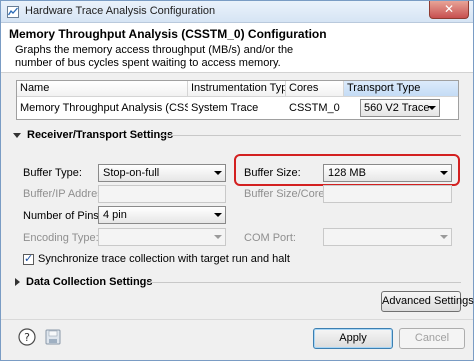 The height and width of the screenshot is (361, 474). I want to click on cell-name: Memory Throughput Analysis (CSSTM_0), so click(104, 108).